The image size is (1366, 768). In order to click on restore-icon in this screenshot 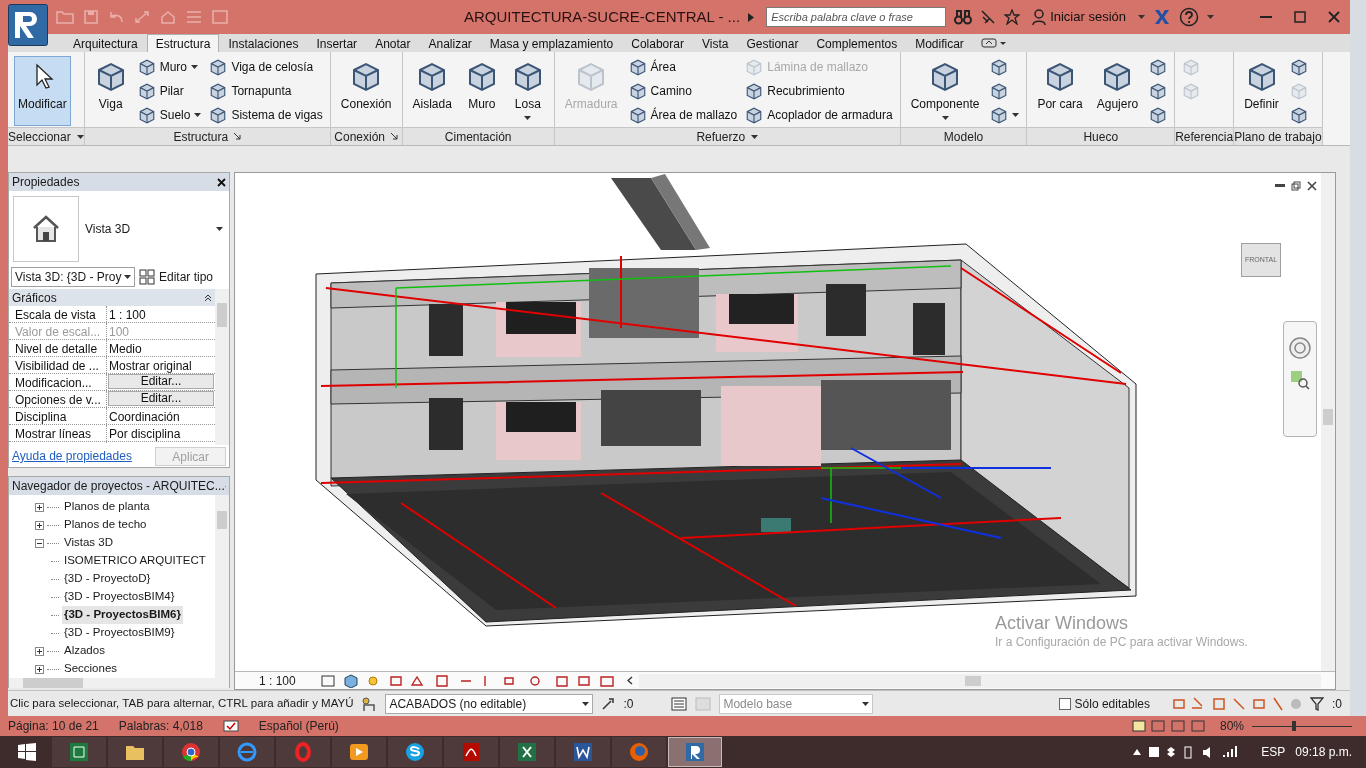, I will do `click(1296, 186)`.